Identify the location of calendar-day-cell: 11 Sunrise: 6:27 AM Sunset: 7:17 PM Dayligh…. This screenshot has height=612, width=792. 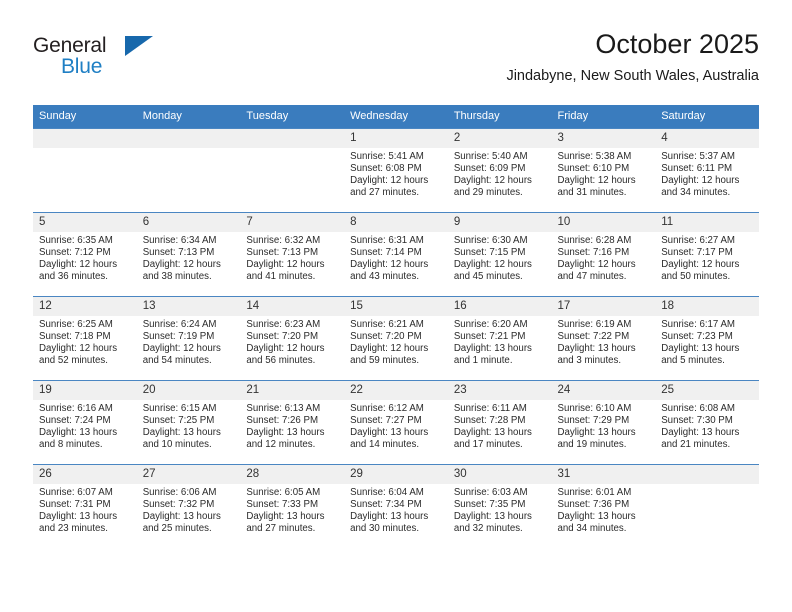
(707, 254).